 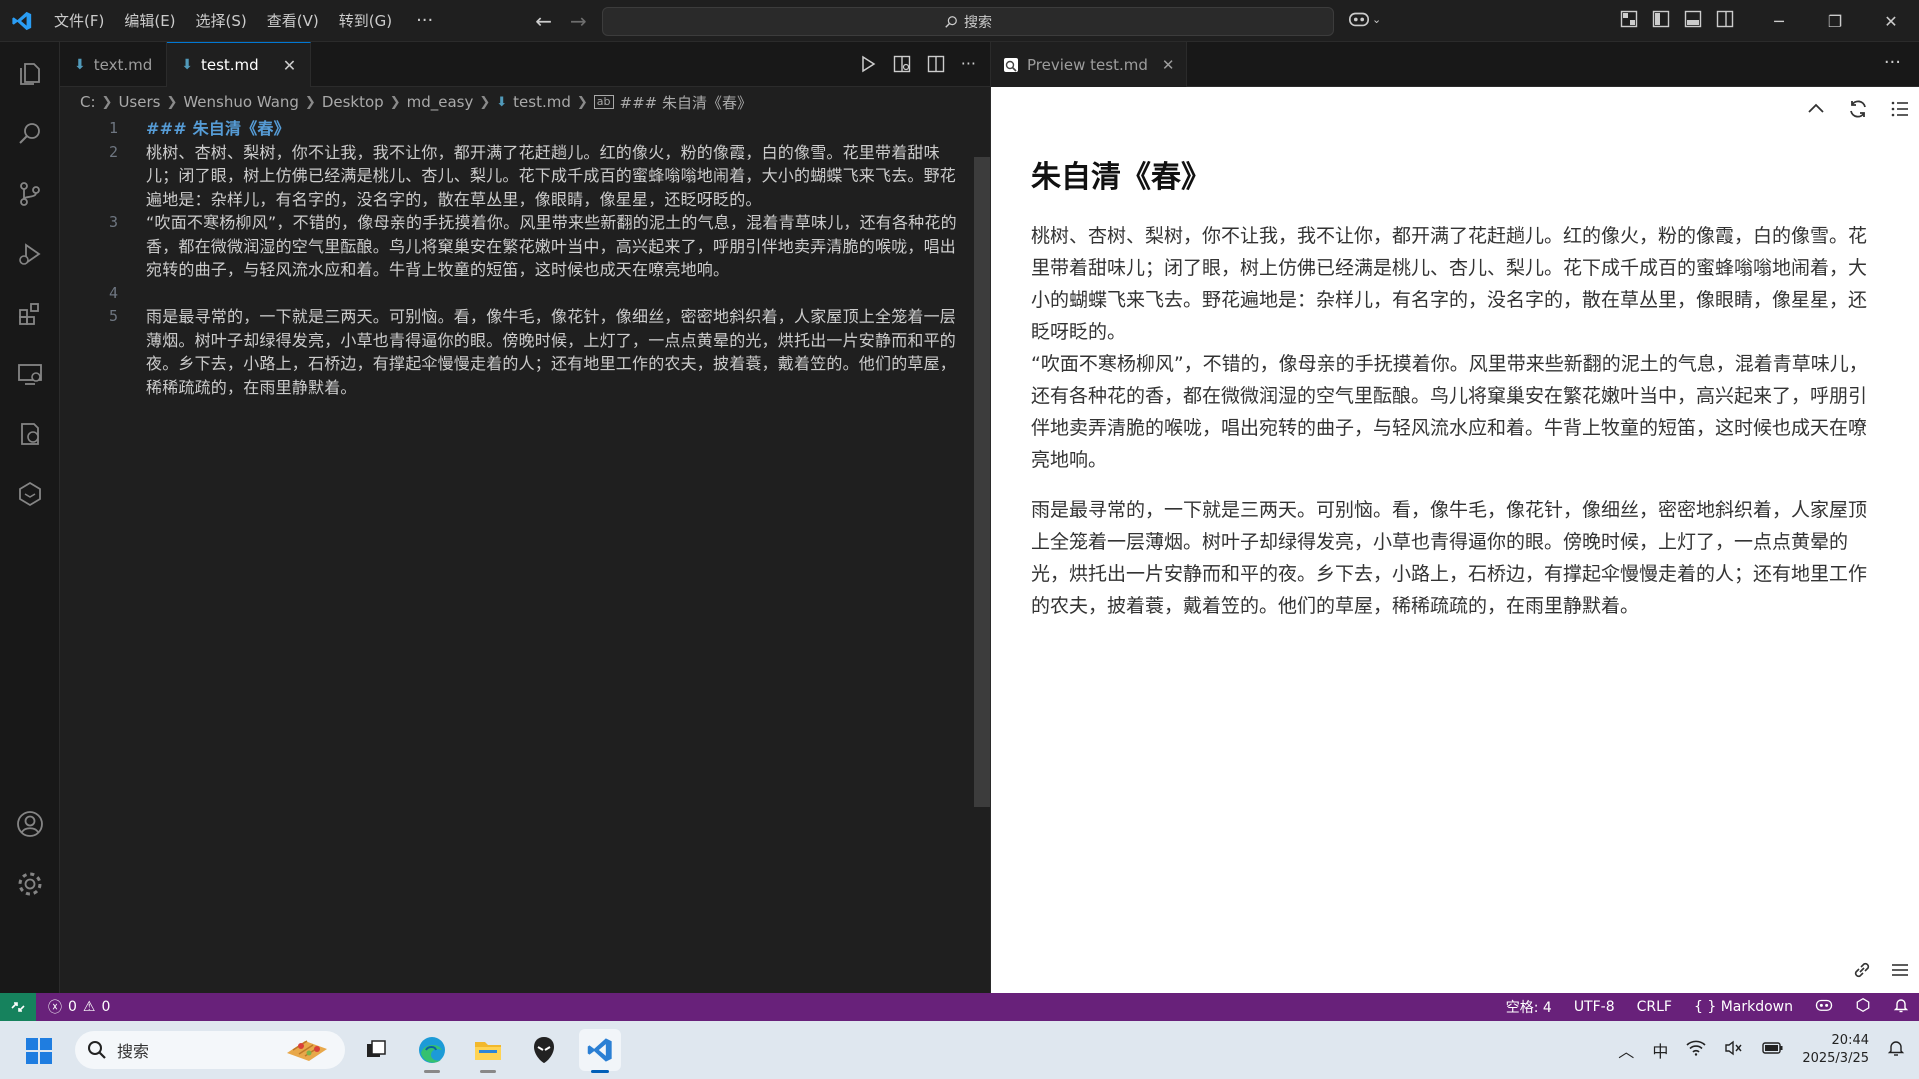 I want to click on run-icon, so click(x=868, y=64).